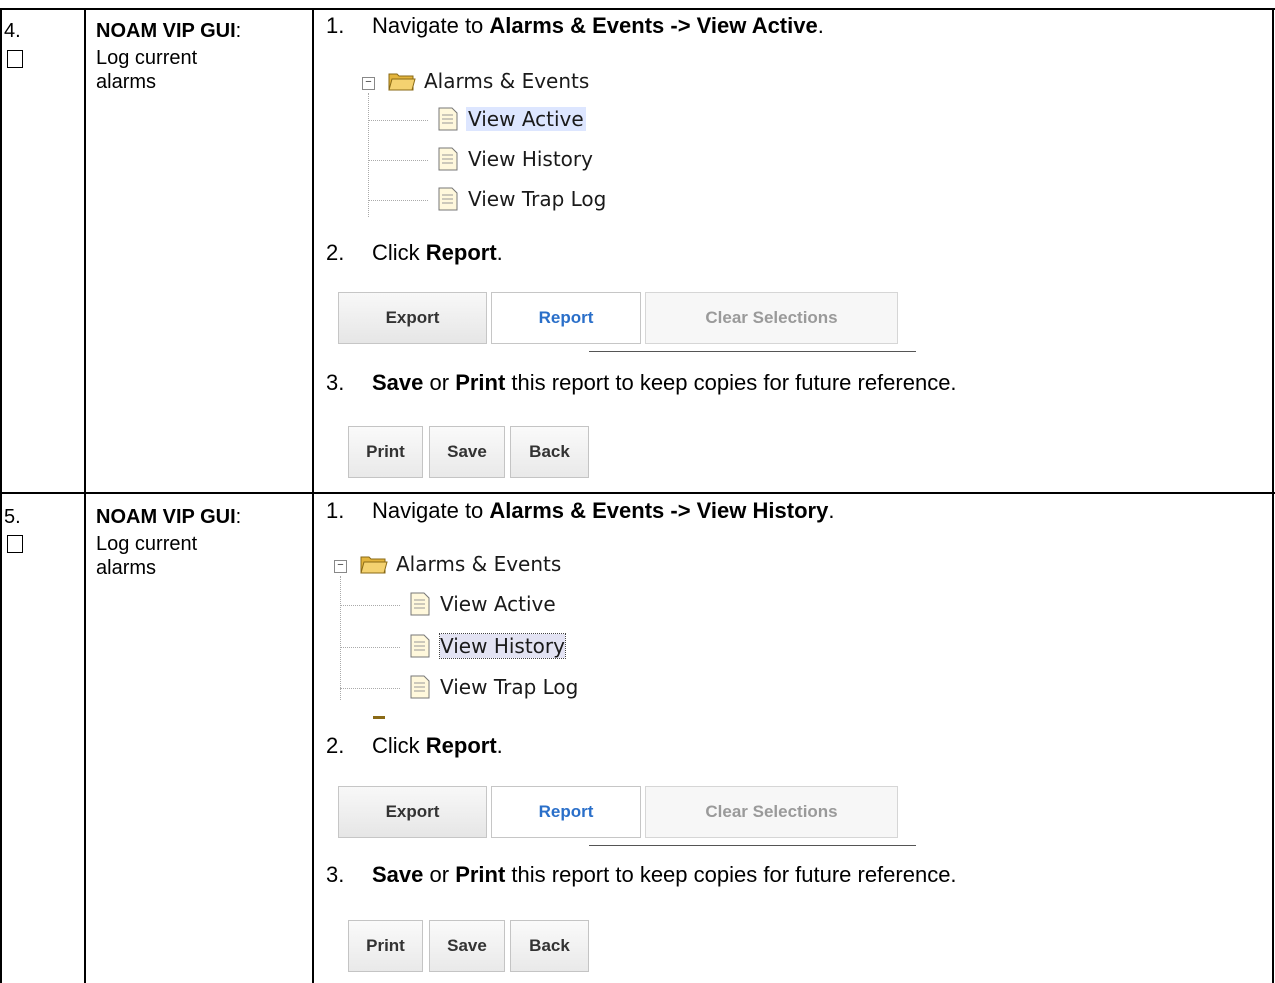 This screenshot has height=983, width=1275. What do you see at coordinates (659, 510) in the screenshot?
I see `menu-path: Alarms & Events -> View History` at bounding box center [659, 510].